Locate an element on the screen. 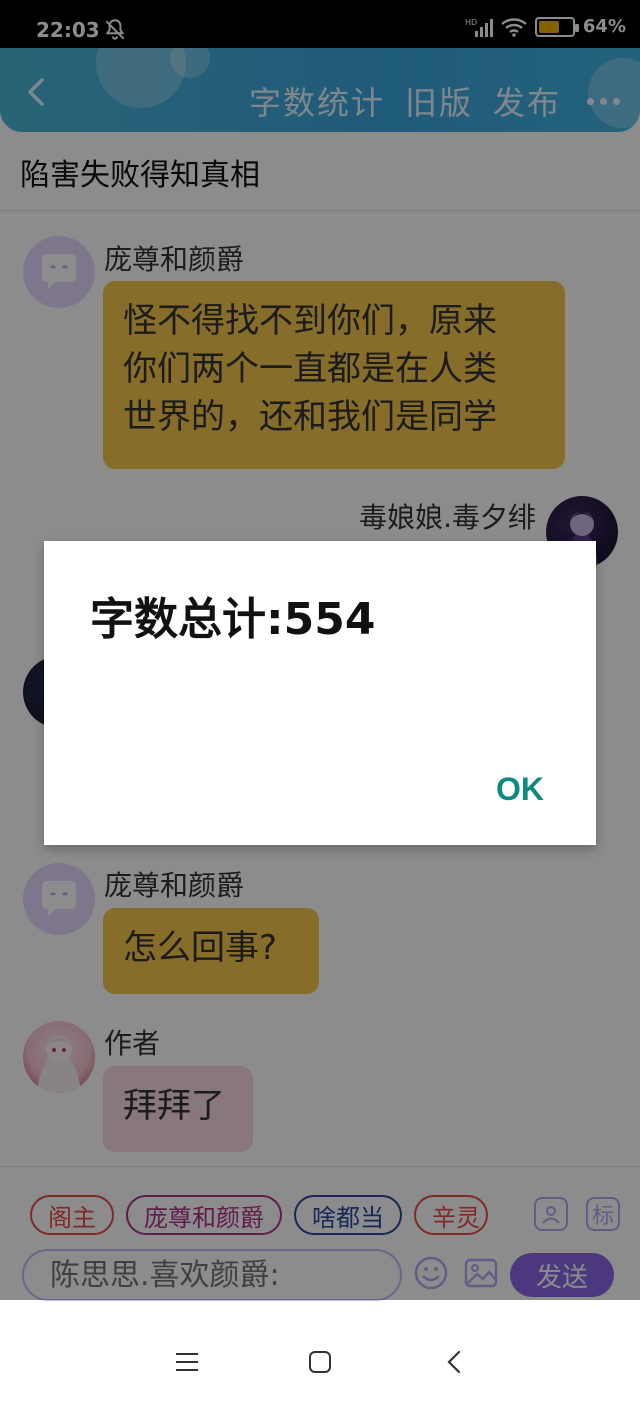 The height and width of the screenshot is (1422, 640). system-nav-bar is located at coordinates (320, 1362).